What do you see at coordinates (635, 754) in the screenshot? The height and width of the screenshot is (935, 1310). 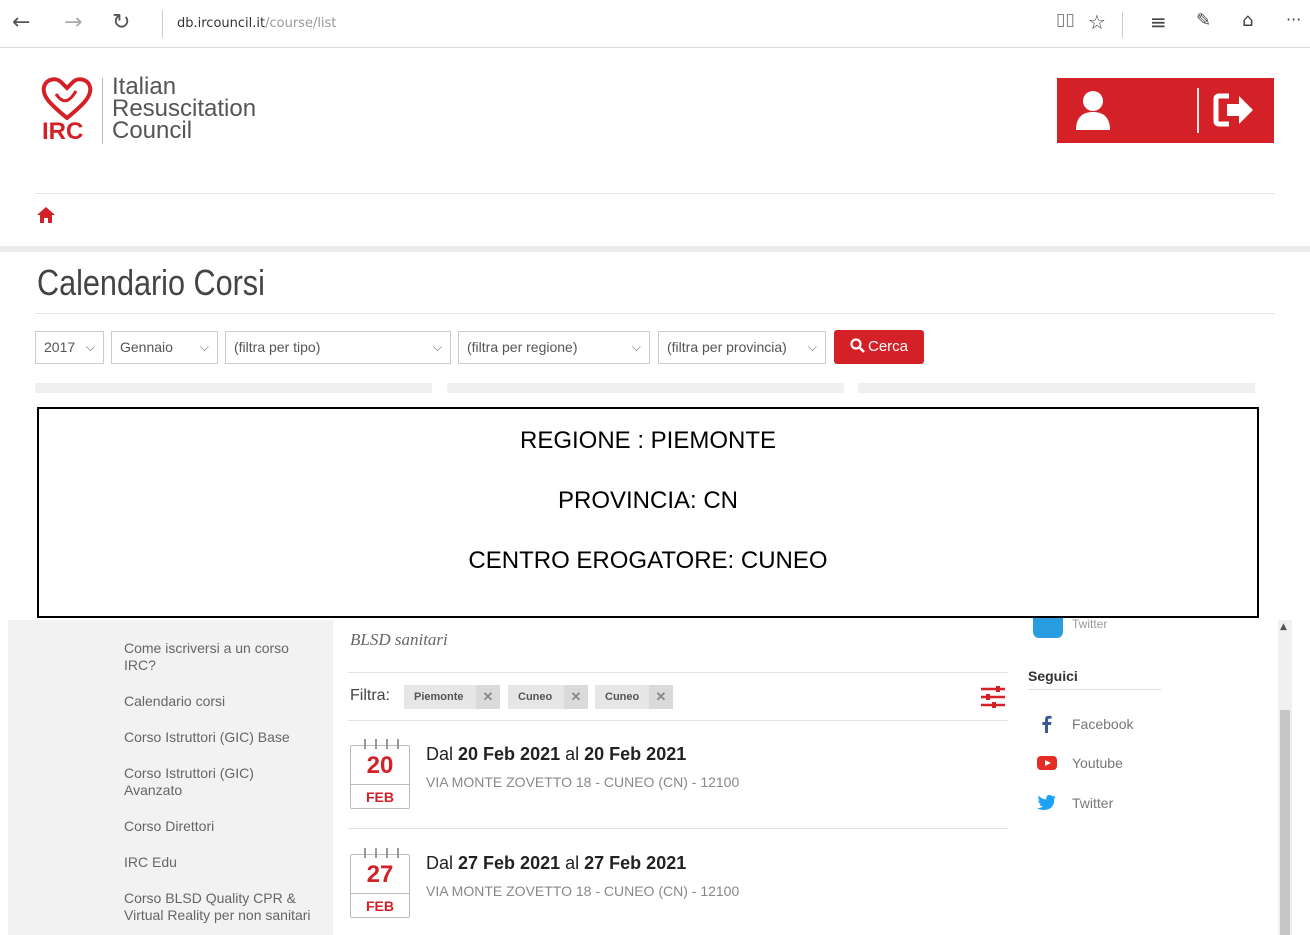 I see `event-end: 20 Feb 2021` at bounding box center [635, 754].